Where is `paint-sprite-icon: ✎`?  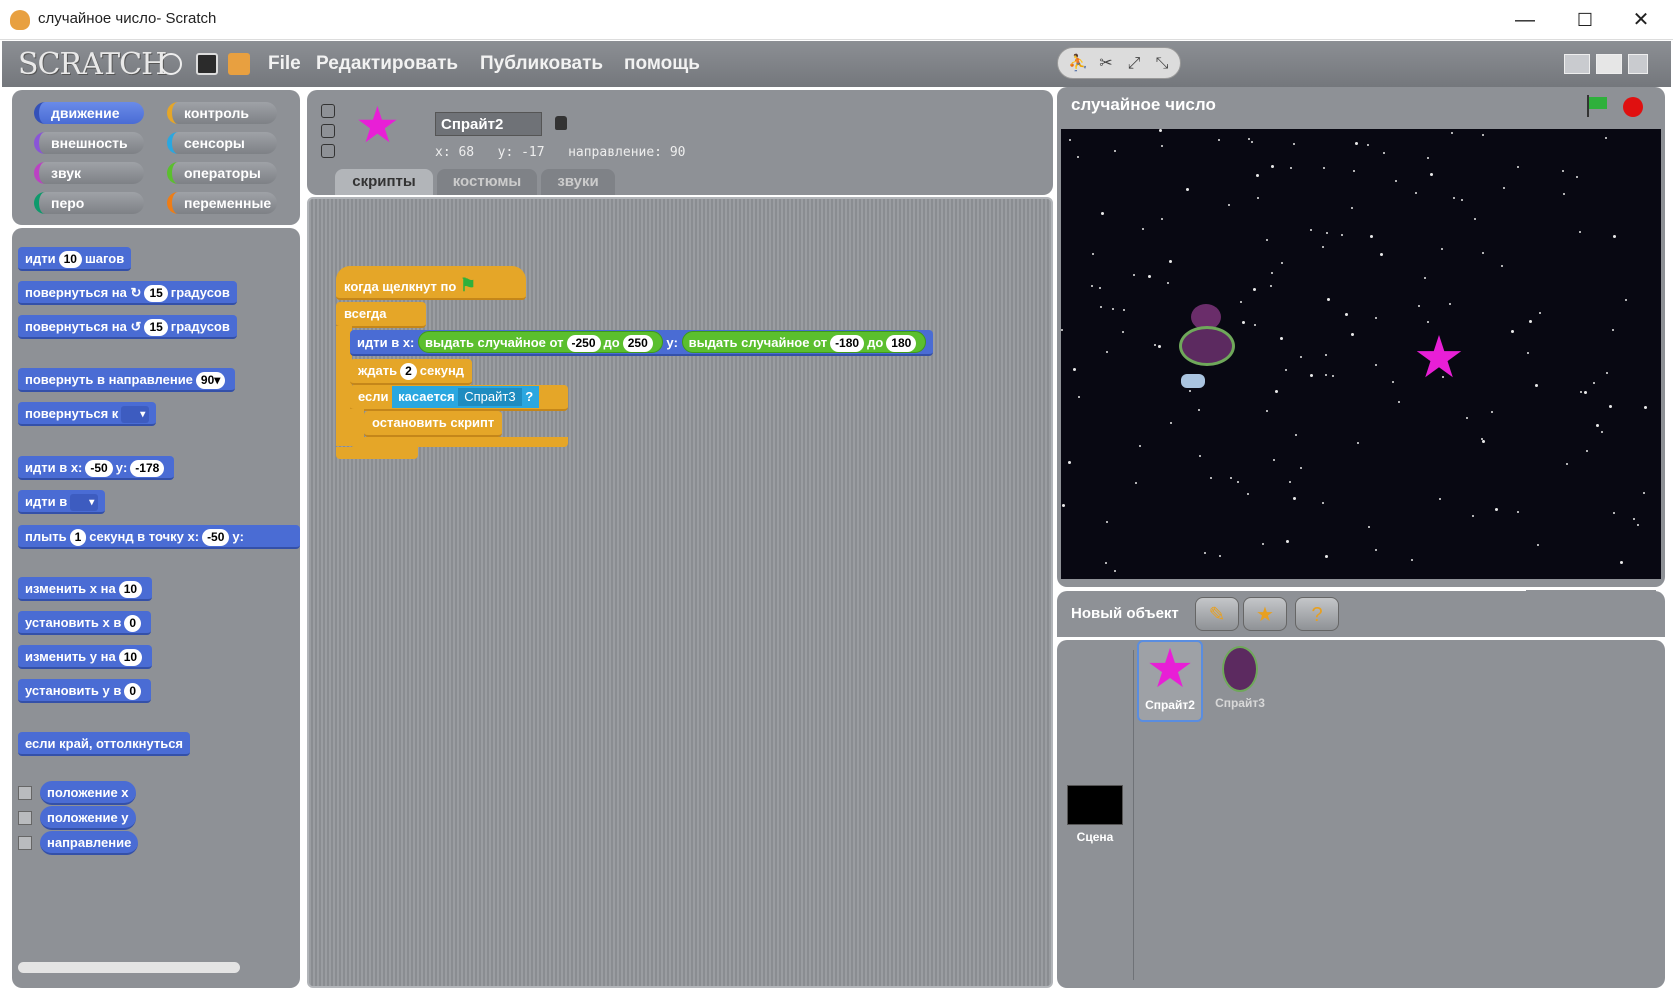
paint-sprite-icon: ✎ is located at coordinates (1217, 614).